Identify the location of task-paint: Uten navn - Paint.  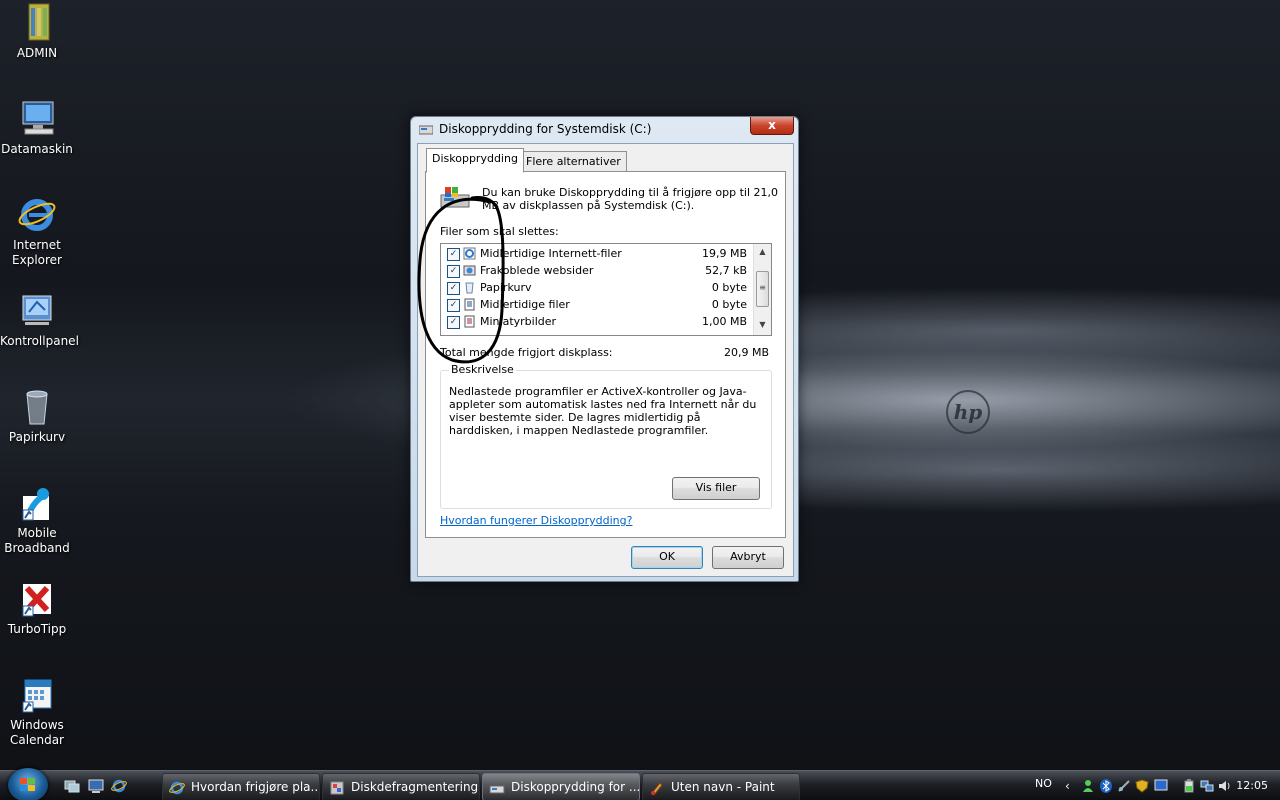
(721, 786).